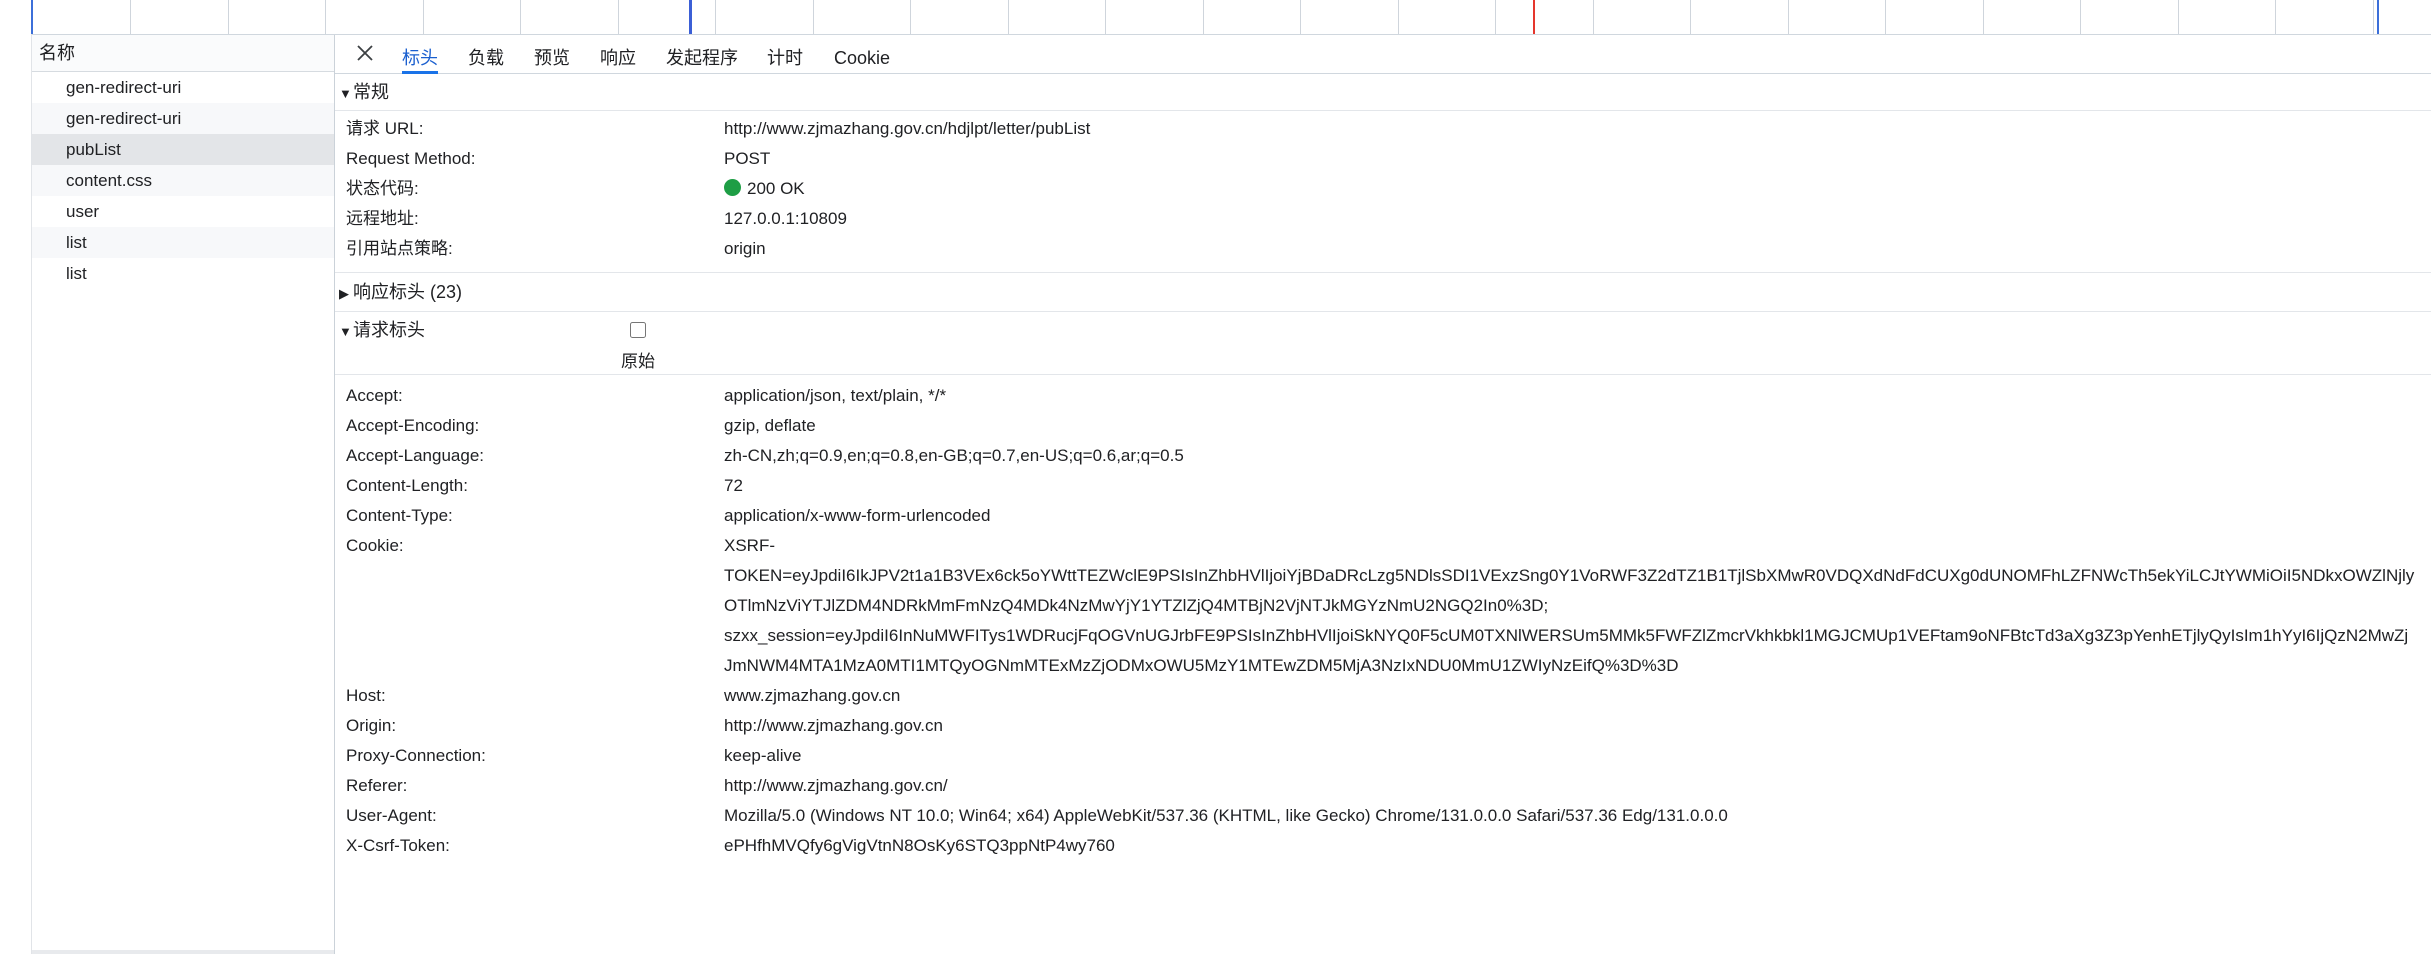 The image size is (2431, 954). What do you see at coordinates (365, 53) in the screenshot?
I see `close-icon` at bounding box center [365, 53].